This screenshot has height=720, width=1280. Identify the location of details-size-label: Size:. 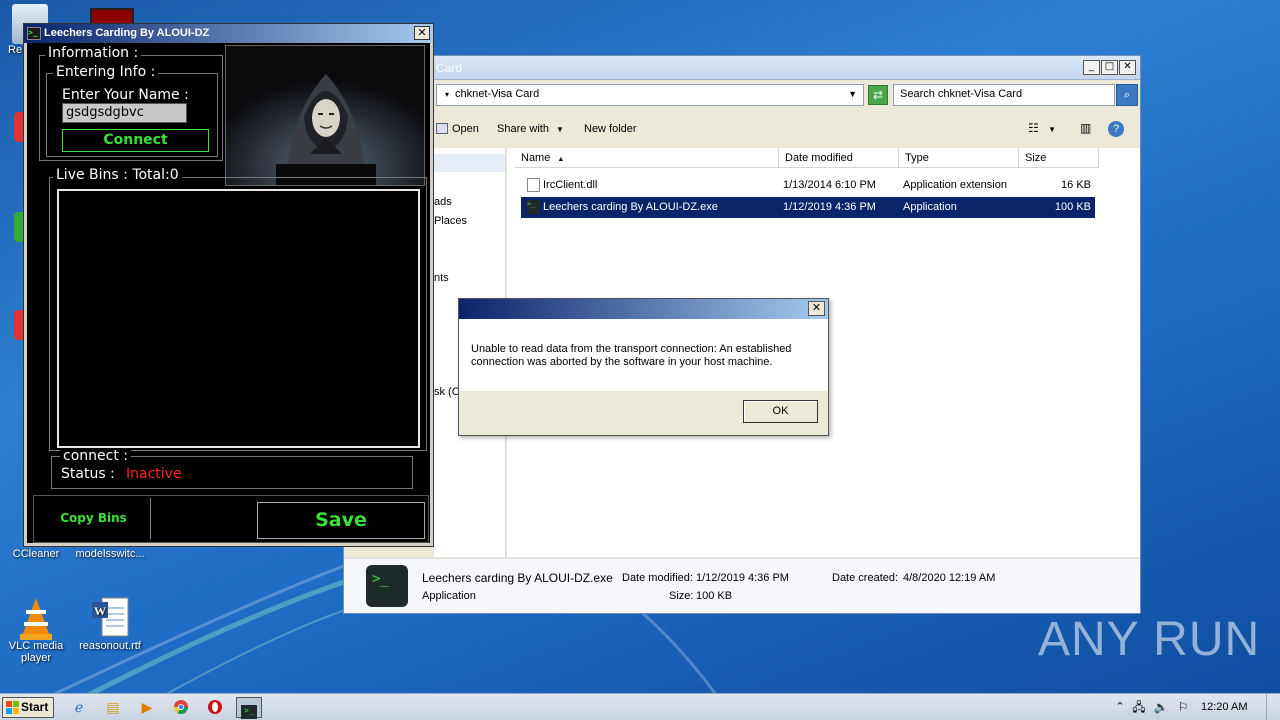
(681, 596).